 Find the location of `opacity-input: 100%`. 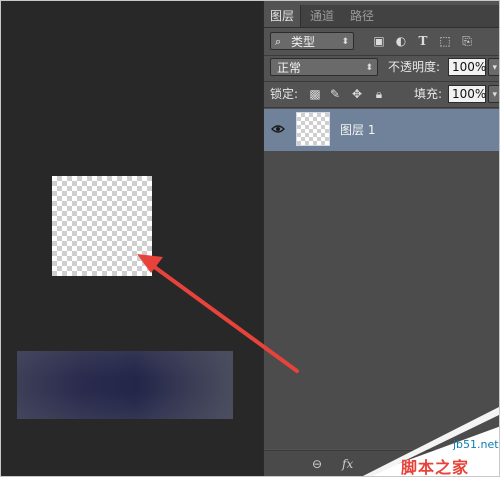

opacity-input: 100% is located at coordinates (467, 67).